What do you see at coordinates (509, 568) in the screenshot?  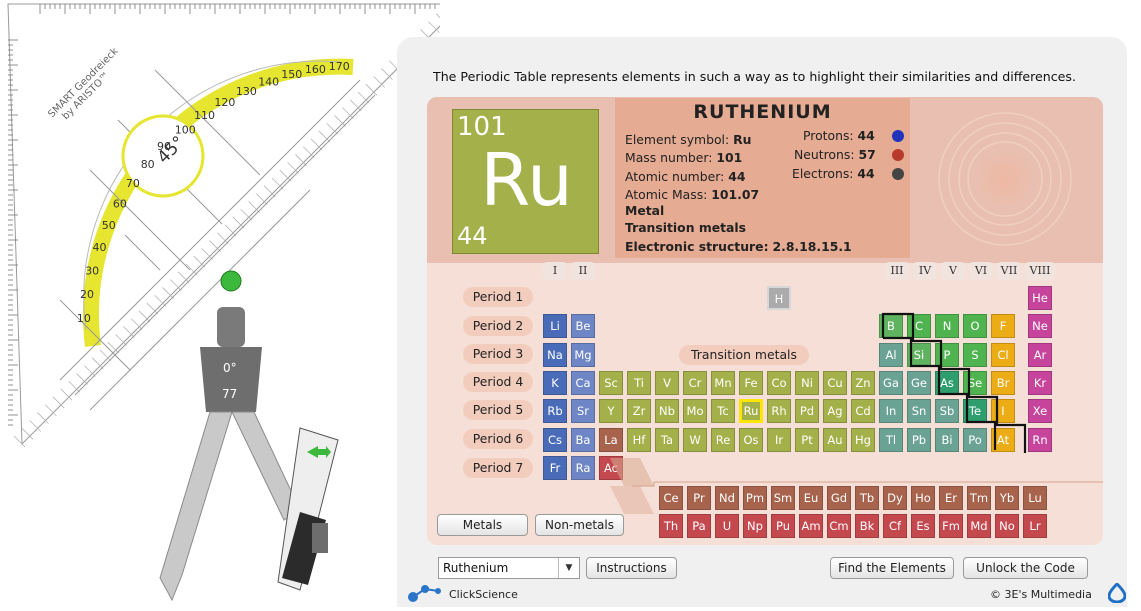 I see `element-select: Ruthenium ▼` at bounding box center [509, 568].